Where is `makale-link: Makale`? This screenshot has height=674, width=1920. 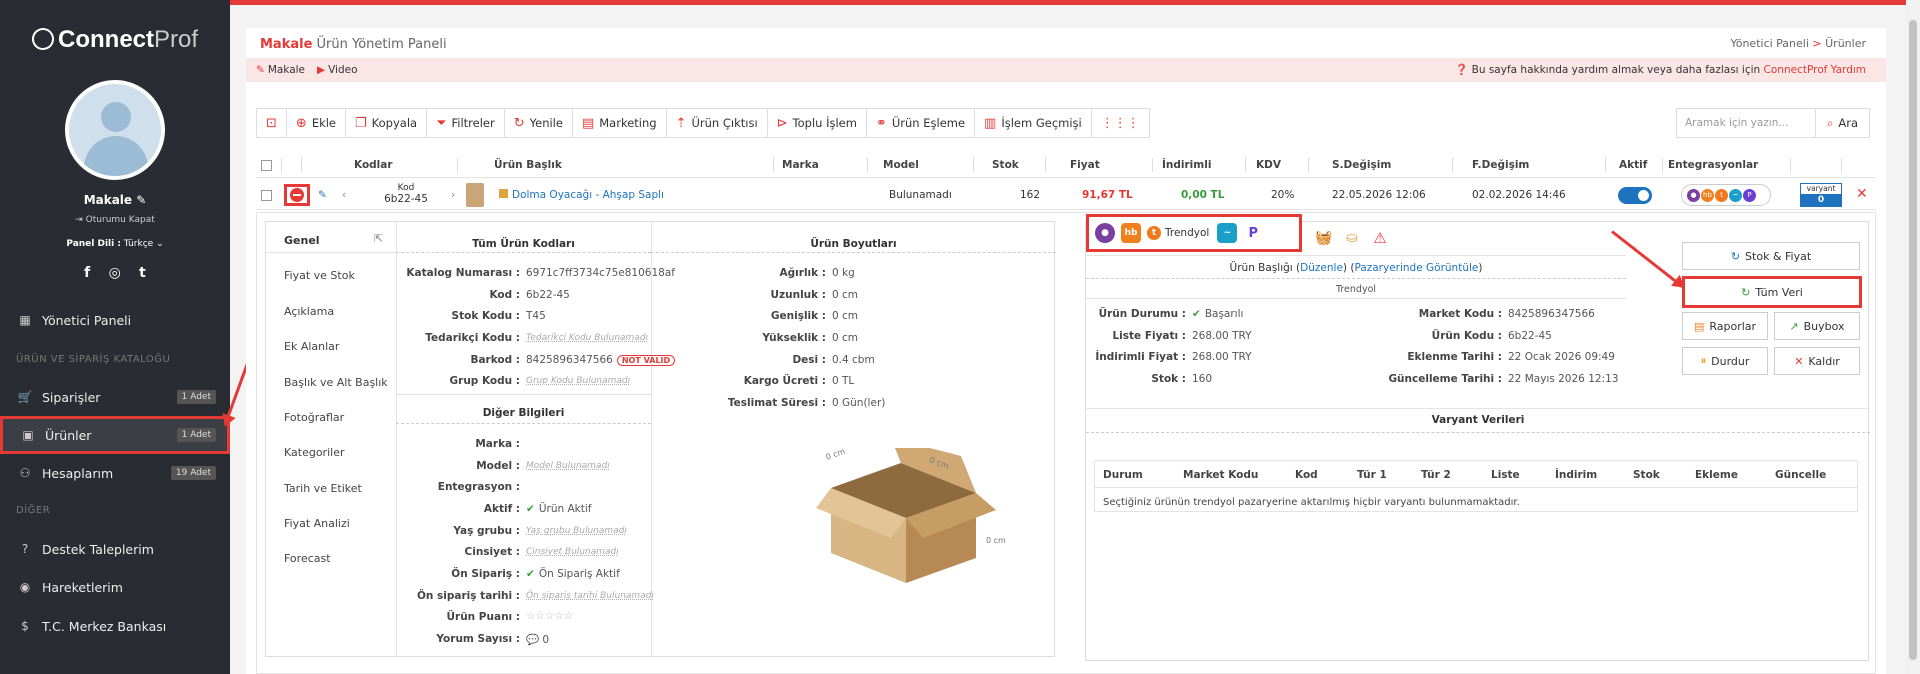
makale-link: Makale is located at coordinates (286, 70).